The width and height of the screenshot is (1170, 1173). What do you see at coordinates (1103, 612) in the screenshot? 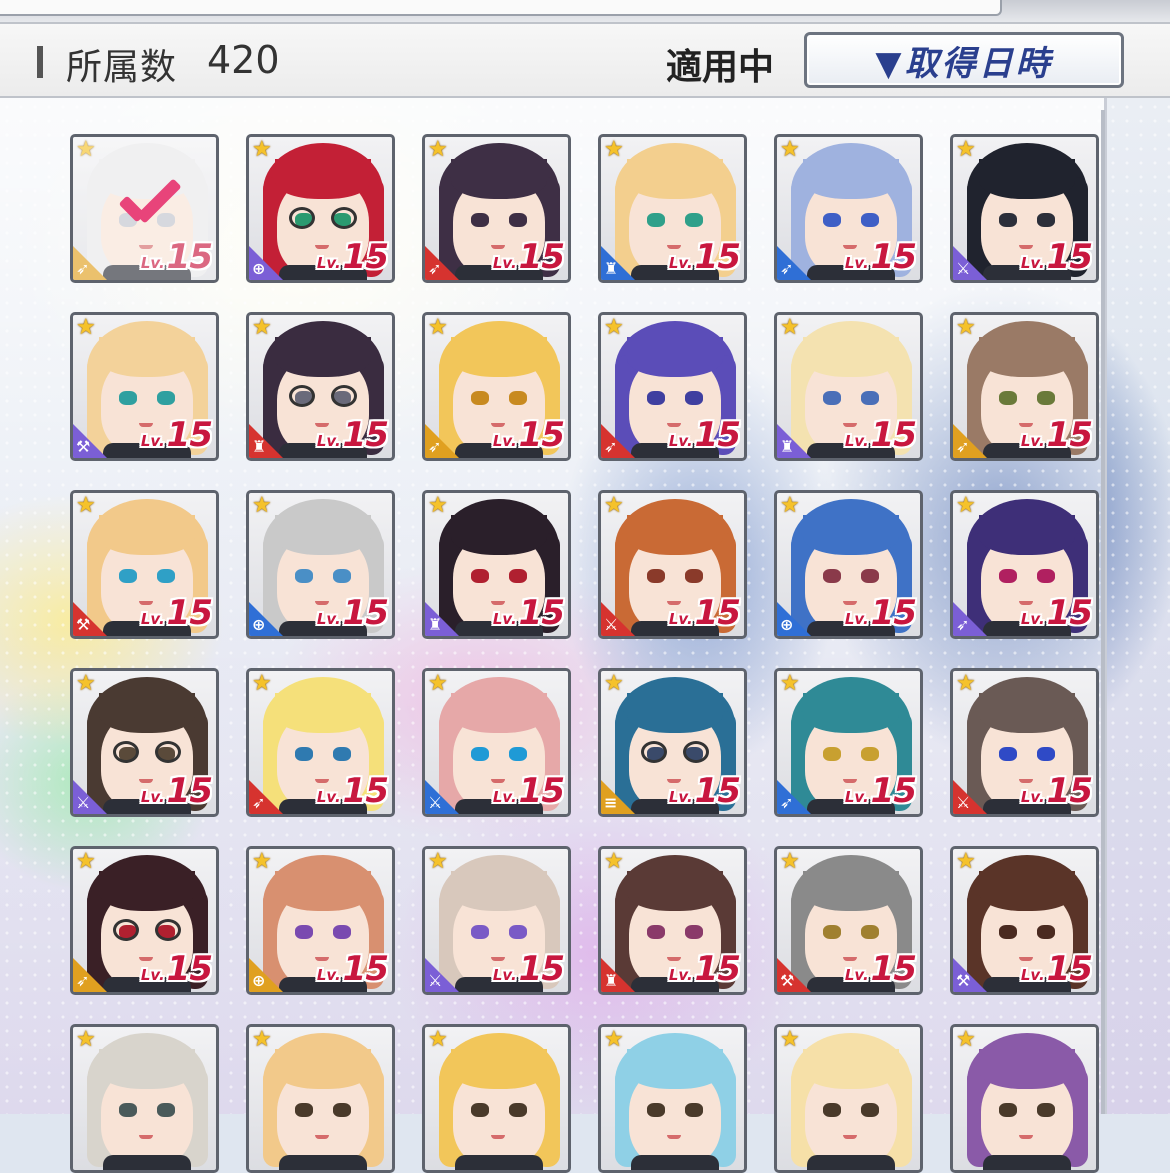
I see `scrollbar` at bounding box center [1103, 612].